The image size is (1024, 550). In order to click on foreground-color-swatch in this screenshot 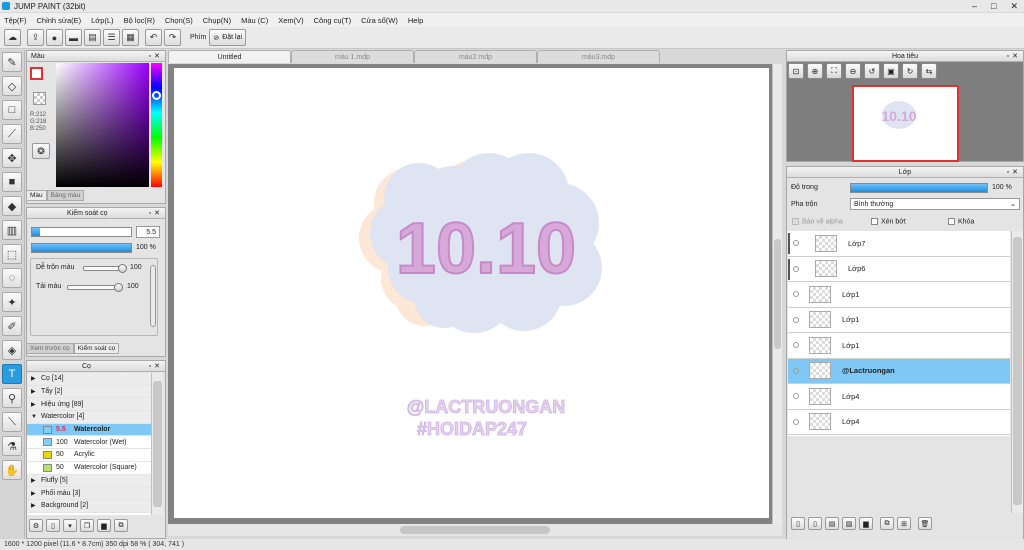, I will do `click(36, 73)`.